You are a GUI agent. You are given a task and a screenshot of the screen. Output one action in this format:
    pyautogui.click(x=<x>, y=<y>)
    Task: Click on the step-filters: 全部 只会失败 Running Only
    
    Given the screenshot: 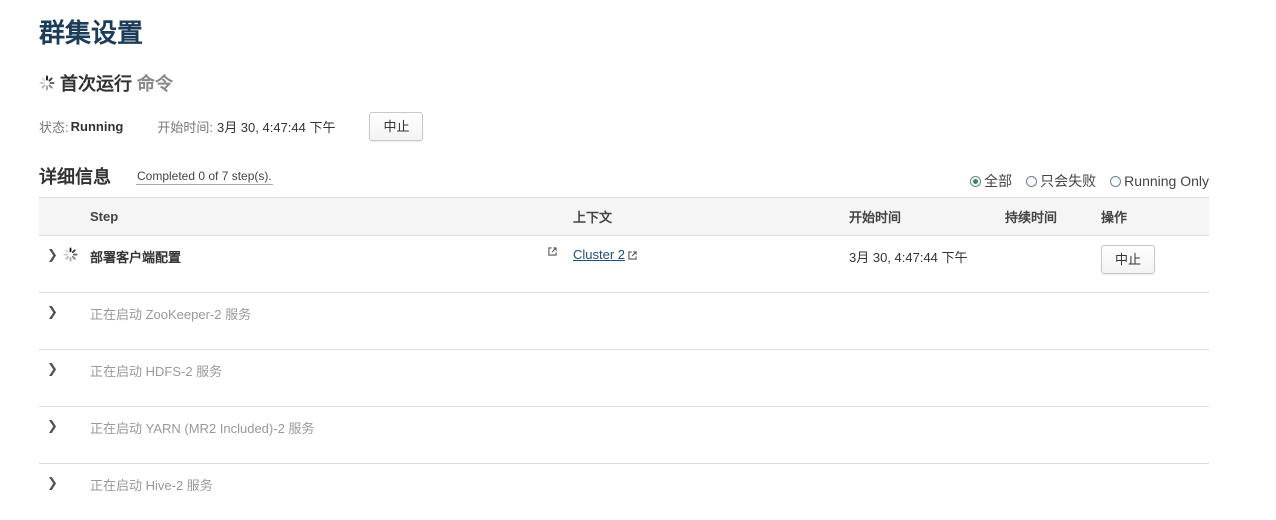 What is the action you would take?
    pyautogui.click(x=1082, y=181)
    